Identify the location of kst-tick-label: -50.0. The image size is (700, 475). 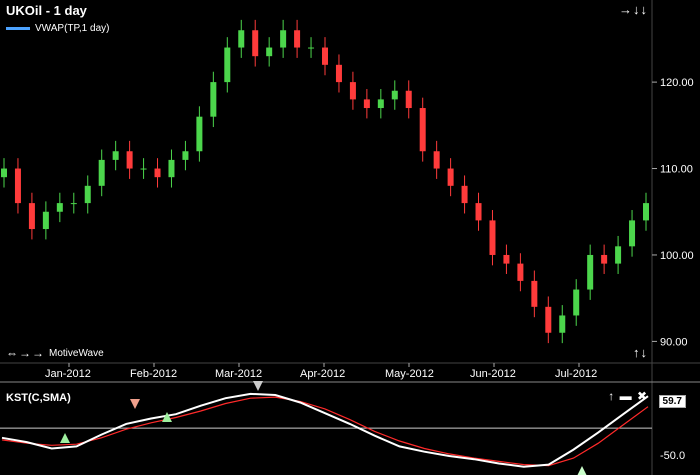
(672, 456).